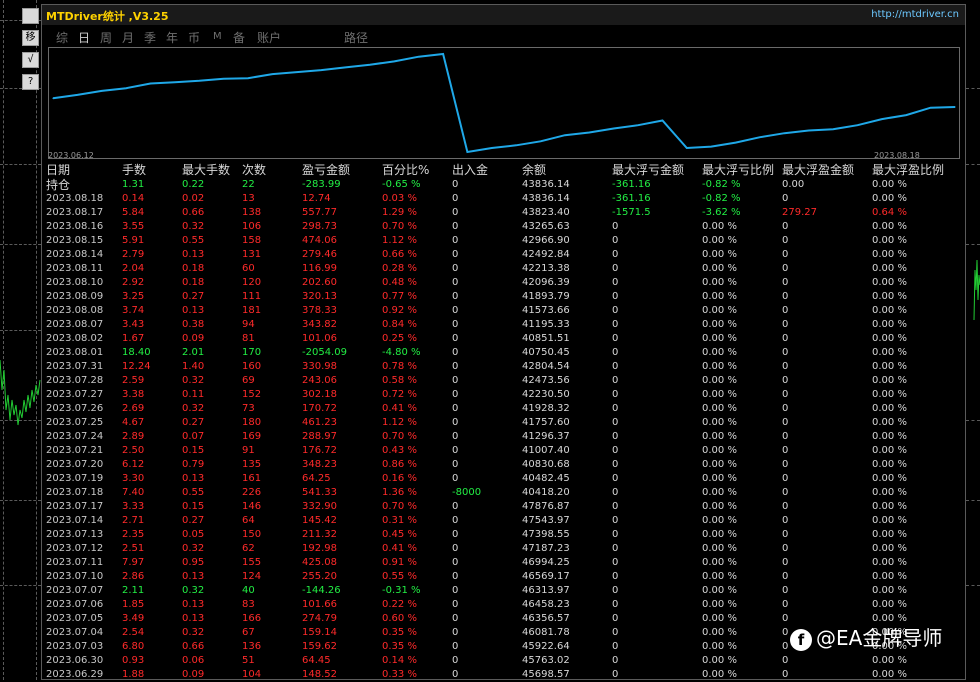 Image resolution: width=980 pixels, height=682 pixels. What do you see at coordinates (319, 534) in the screenshot?
I see `profit-loss-cell: 211.32` at bounding box center [319, 534].